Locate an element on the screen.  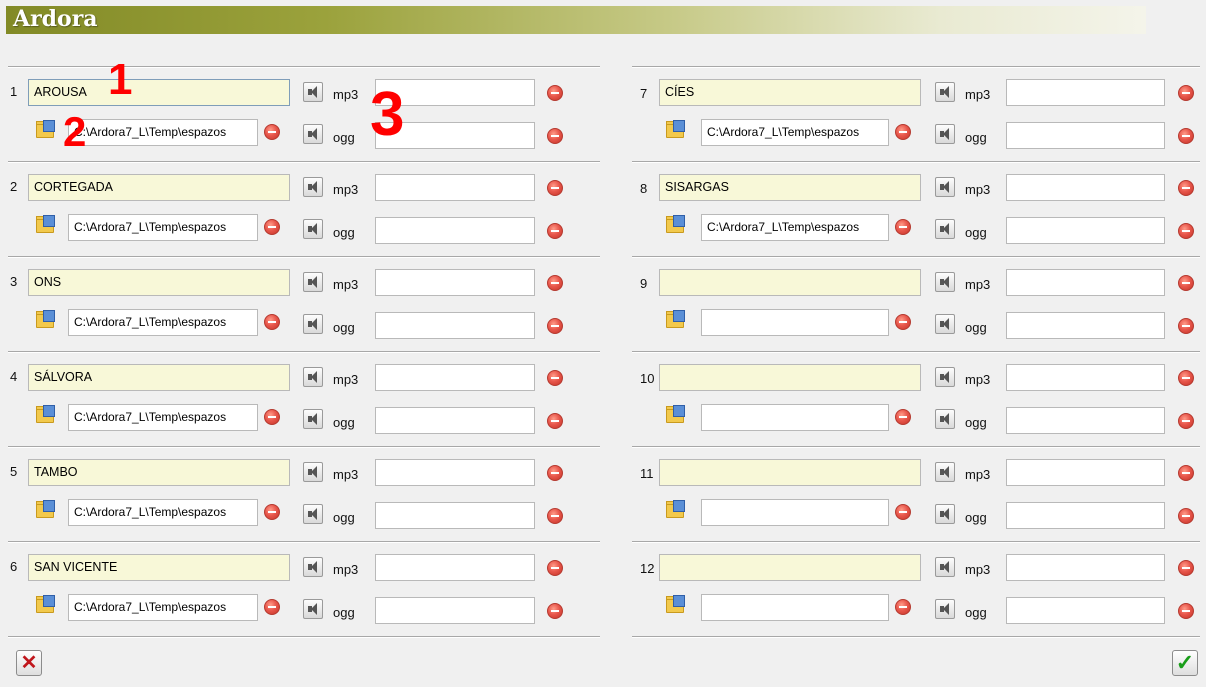
item-name-input: SISARGAS is located at coordinates (790, 187).